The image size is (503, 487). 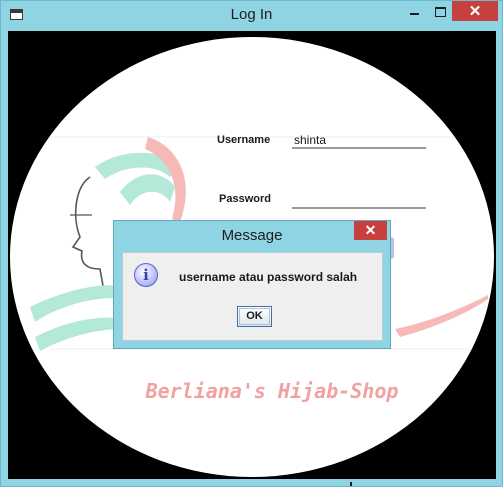 What do you see at coordinates (359, 200) in the screenshot?
I see `password-field` at bounding box center [359, 200].